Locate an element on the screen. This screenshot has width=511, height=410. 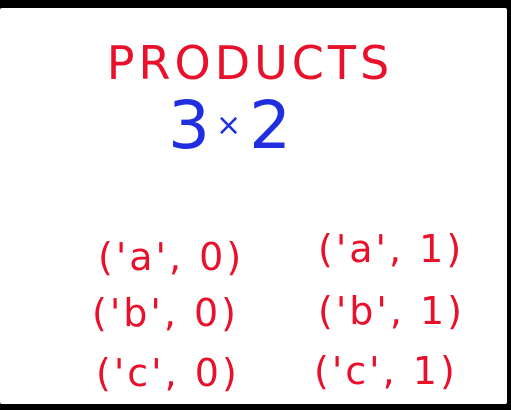
times-operator: × is located at coordinates (229, 125).